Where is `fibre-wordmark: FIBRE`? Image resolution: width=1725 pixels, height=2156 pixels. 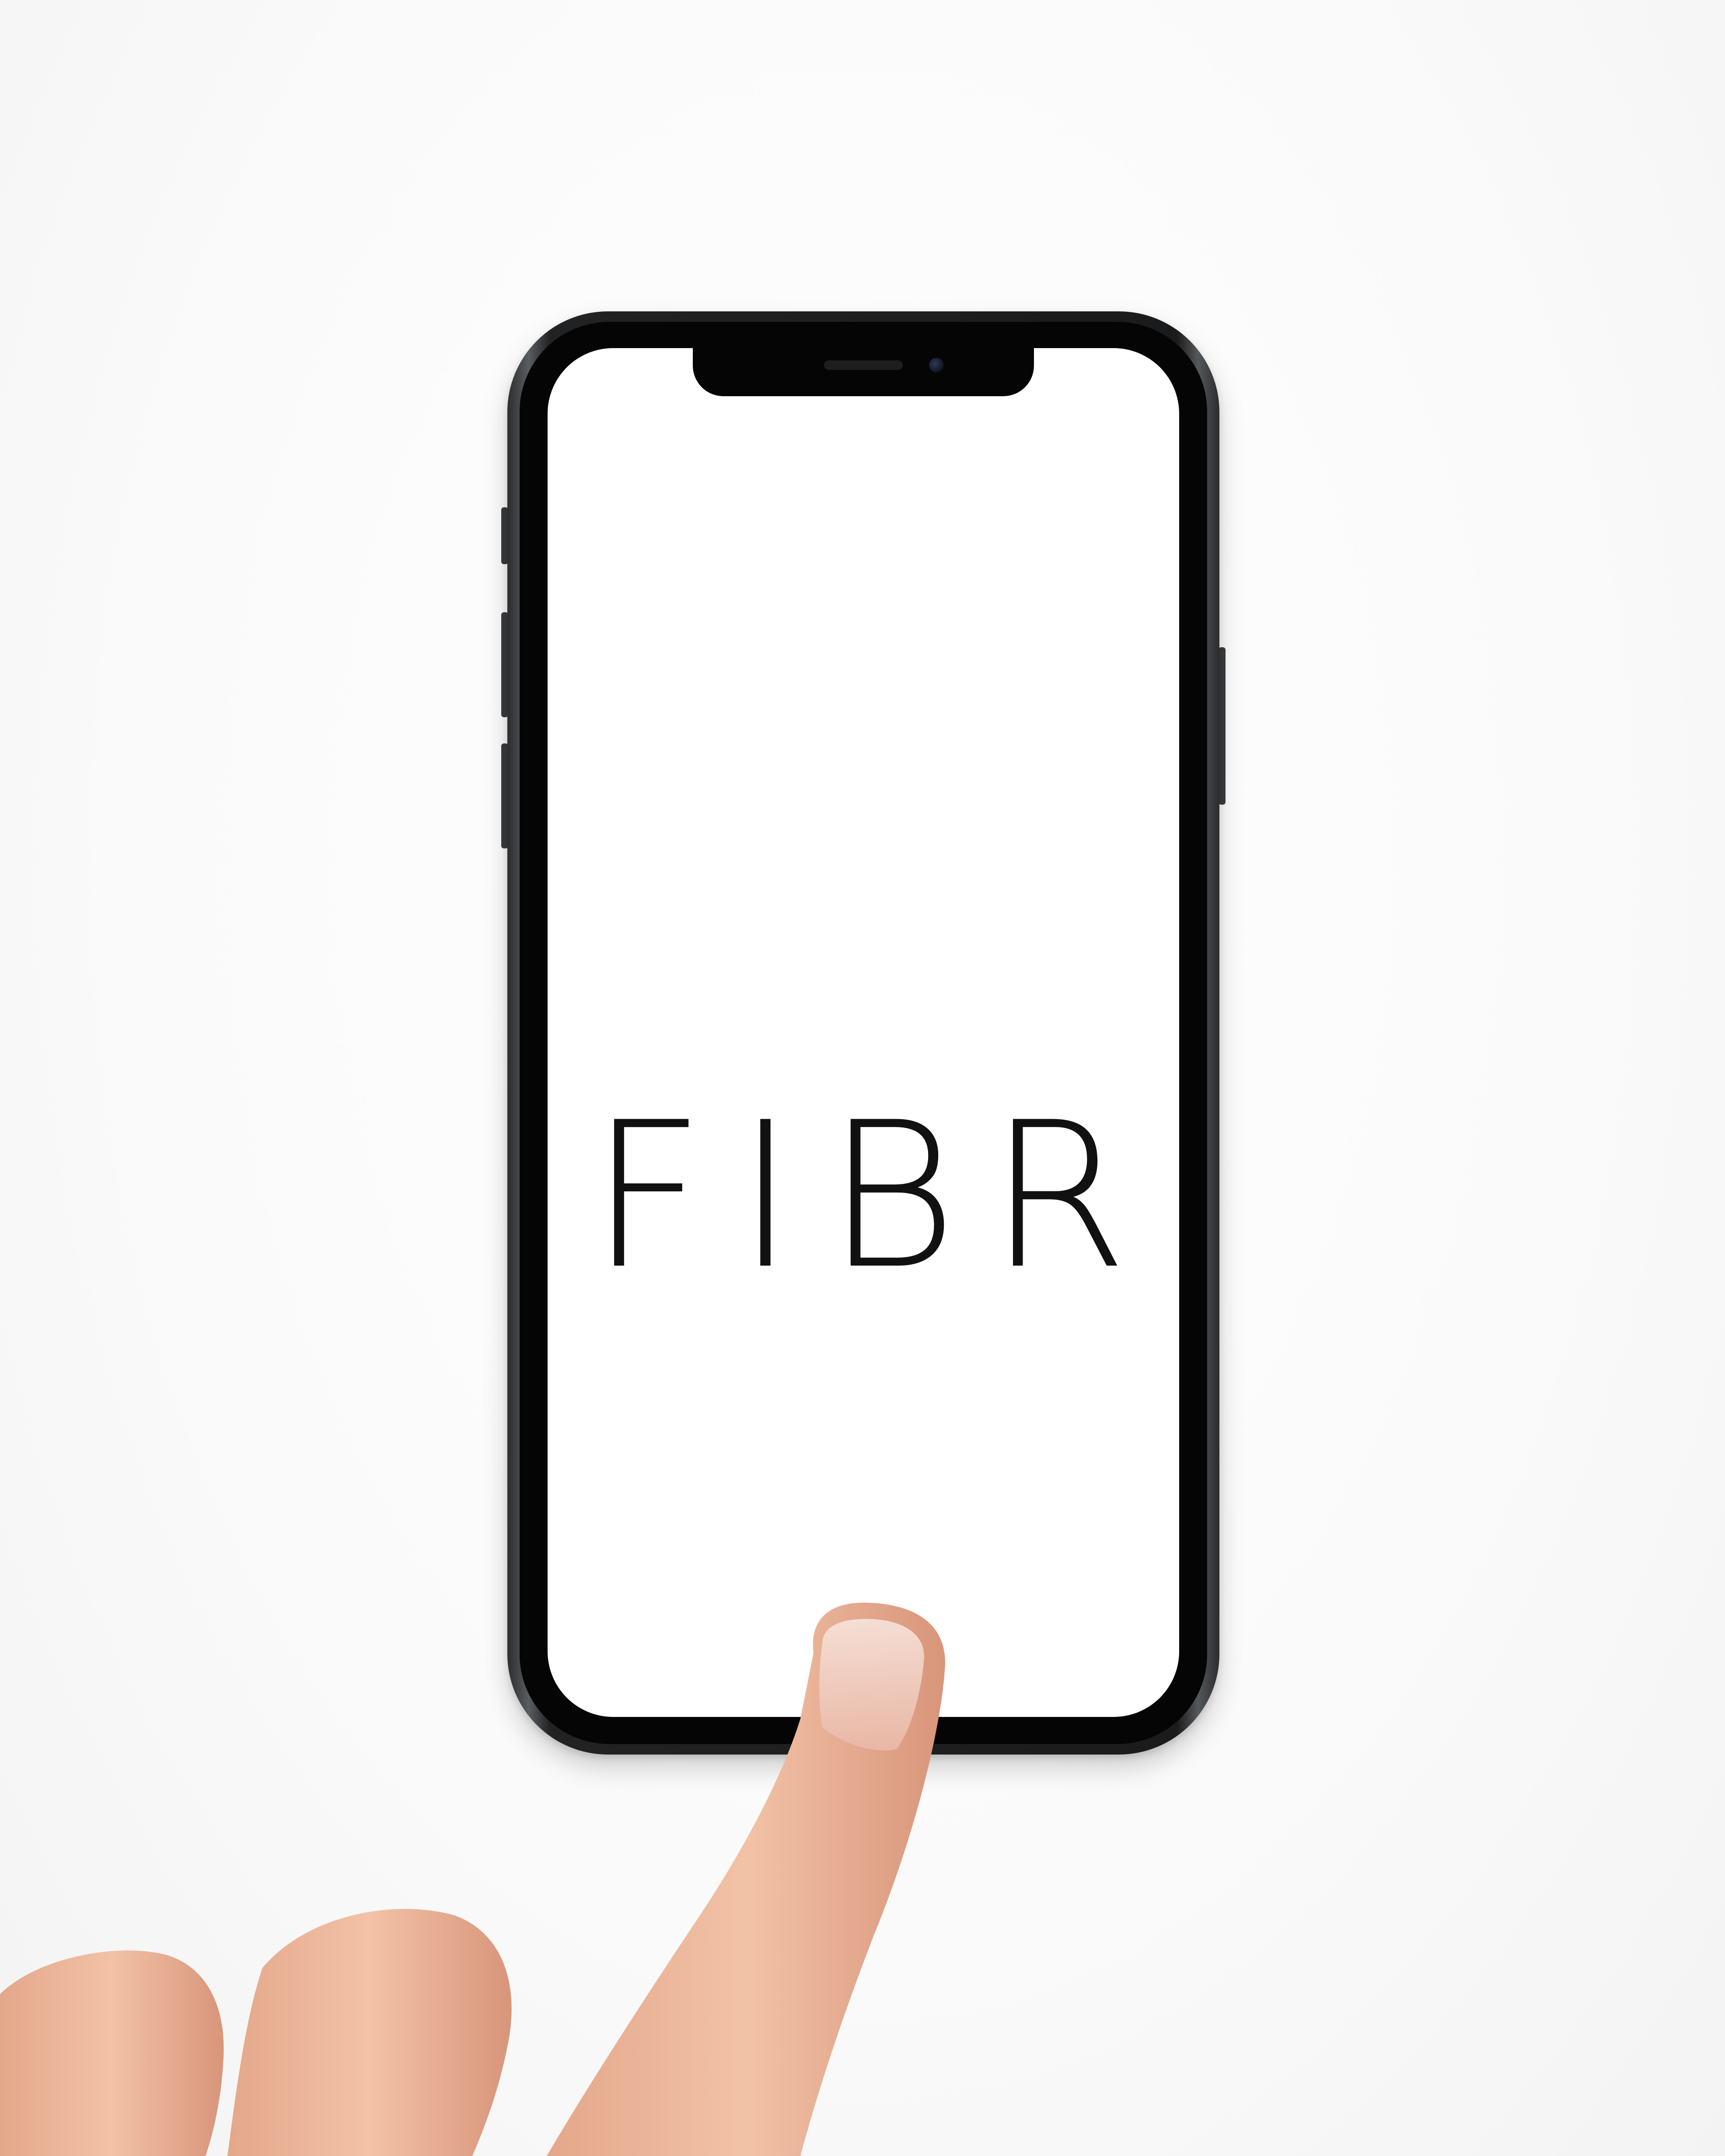
fibre-wordmark: FIBRE is located at coordinates (884, 1196).